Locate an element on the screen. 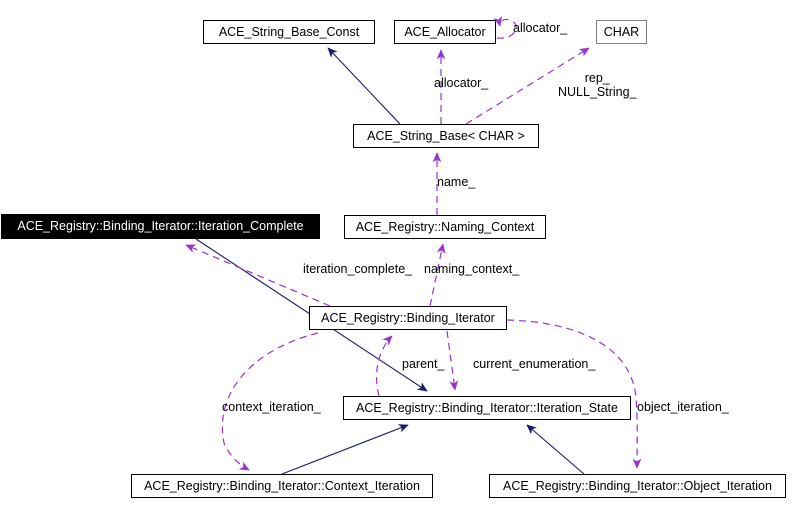  edge-label-current-enumeration: current_enumeration_ is located at coordinates (534, 364).